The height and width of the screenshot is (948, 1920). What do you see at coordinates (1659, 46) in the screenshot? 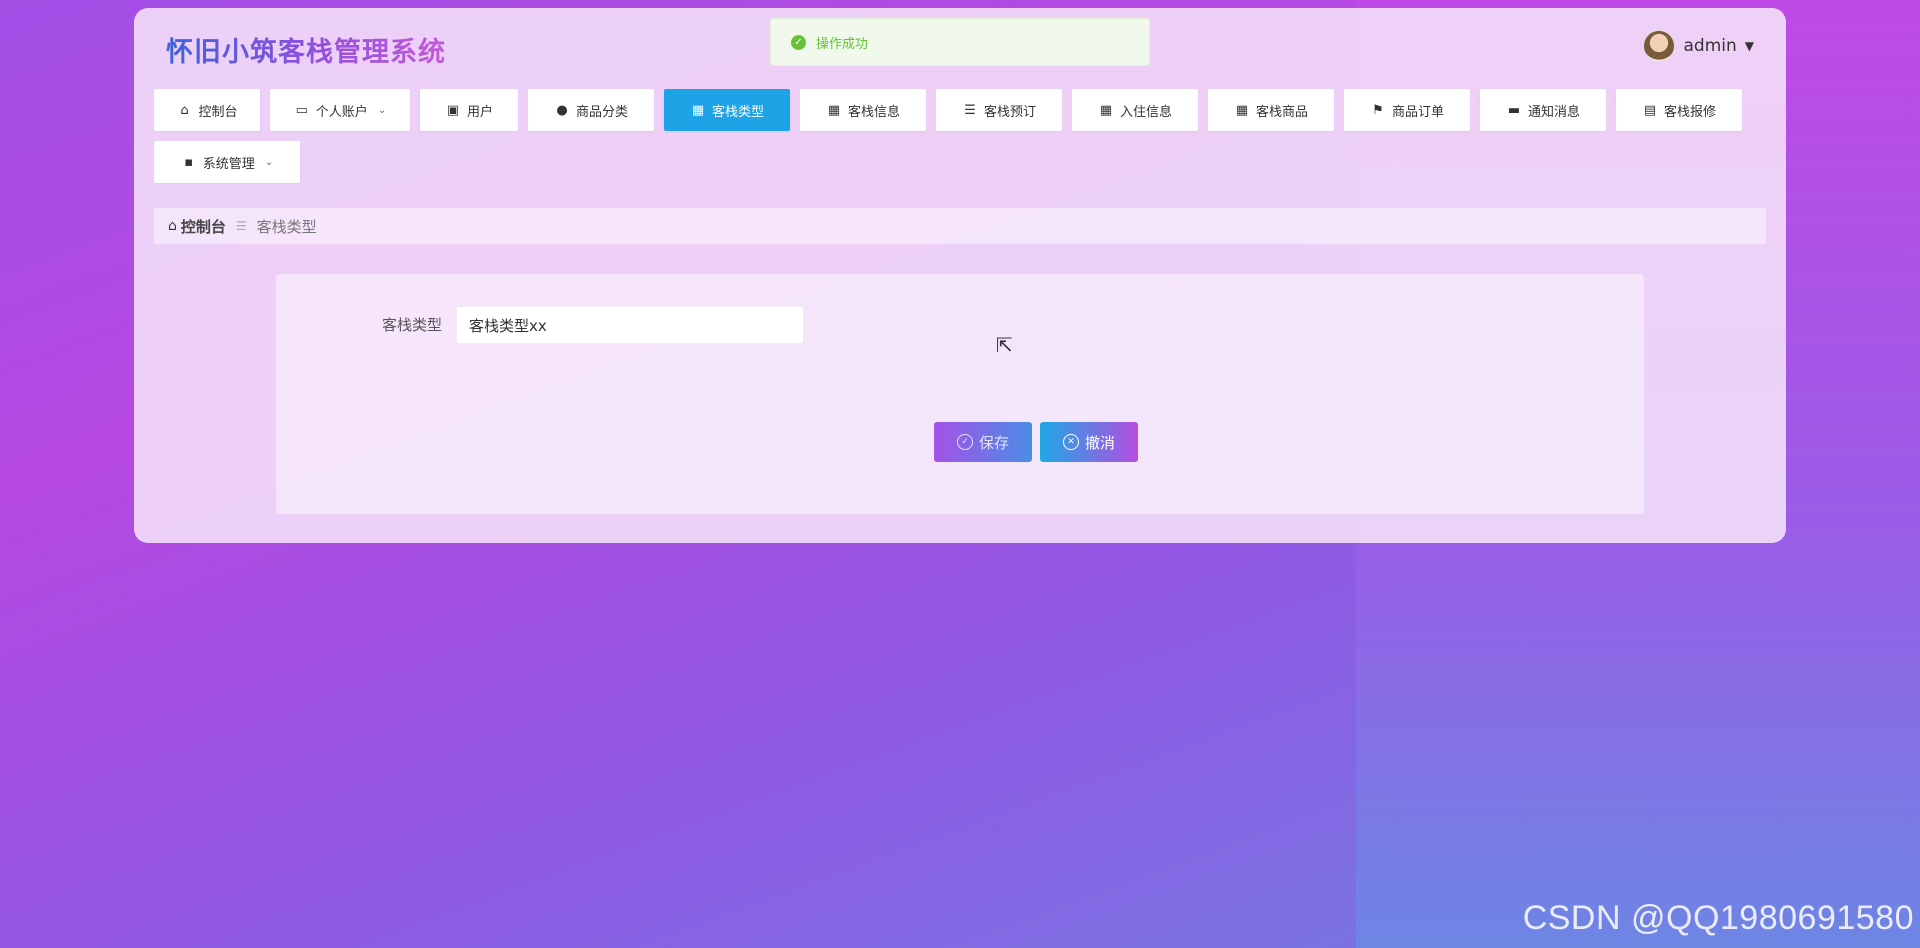
I see `avatar` at bounding box center [1659, 46].